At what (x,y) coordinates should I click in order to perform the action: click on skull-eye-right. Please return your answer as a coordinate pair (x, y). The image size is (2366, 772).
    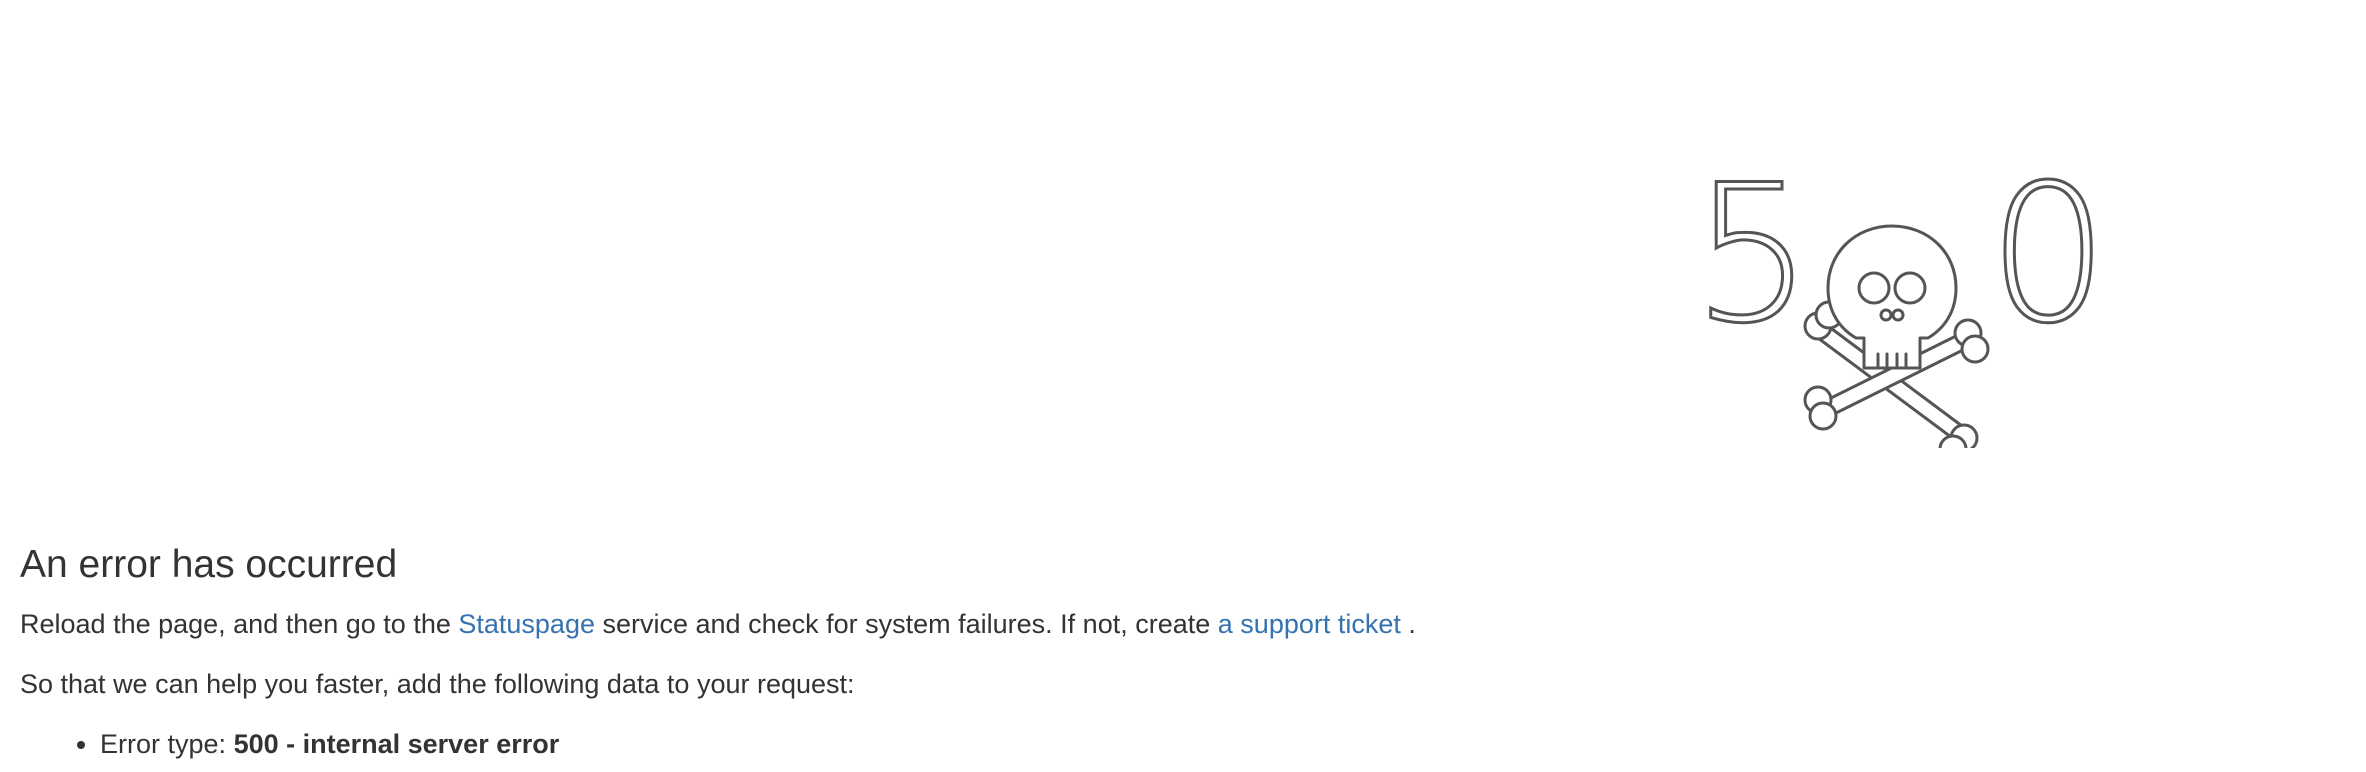
    Looking at the image, I should click on (1910, 288).